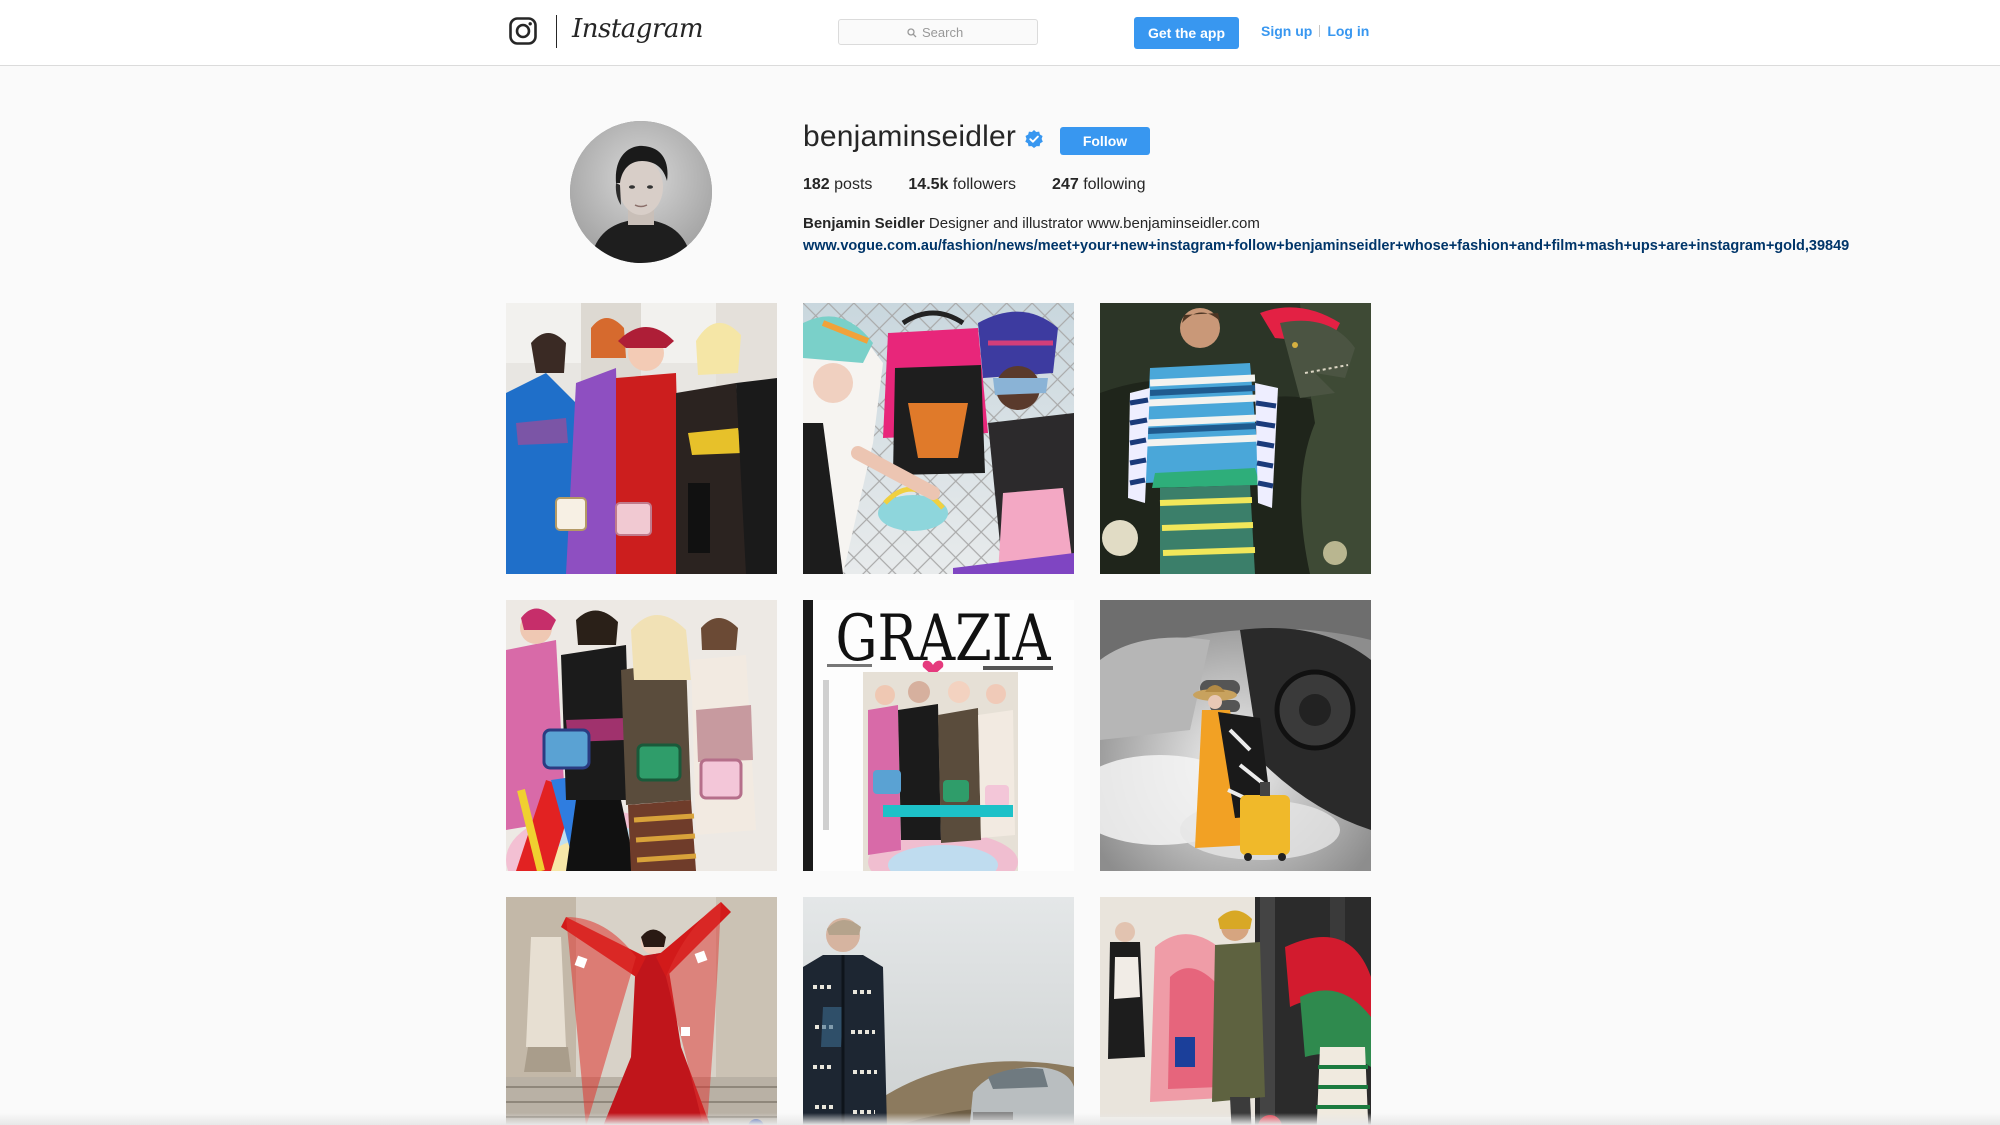  I want to click on sign-up-link: Sign up, so click(1286, 31).